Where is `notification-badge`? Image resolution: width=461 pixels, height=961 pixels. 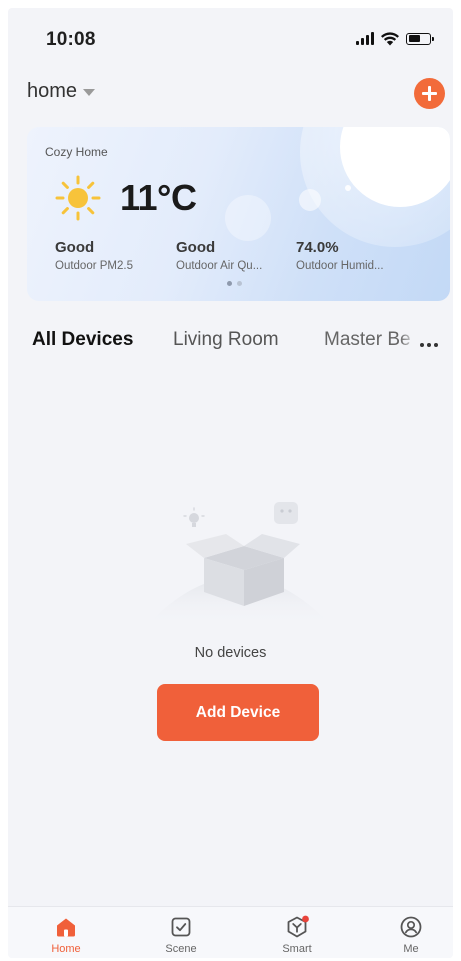 notification-badge is located at coordinates (305, 919).